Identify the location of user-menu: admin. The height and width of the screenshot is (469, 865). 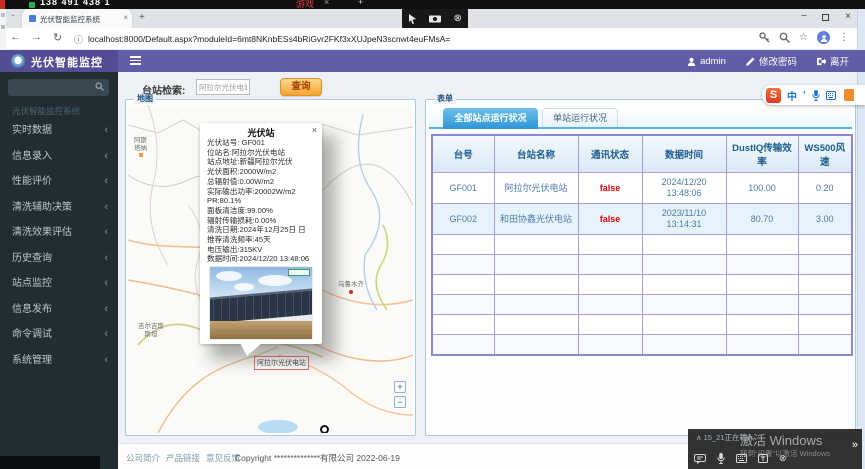
(706, 61).